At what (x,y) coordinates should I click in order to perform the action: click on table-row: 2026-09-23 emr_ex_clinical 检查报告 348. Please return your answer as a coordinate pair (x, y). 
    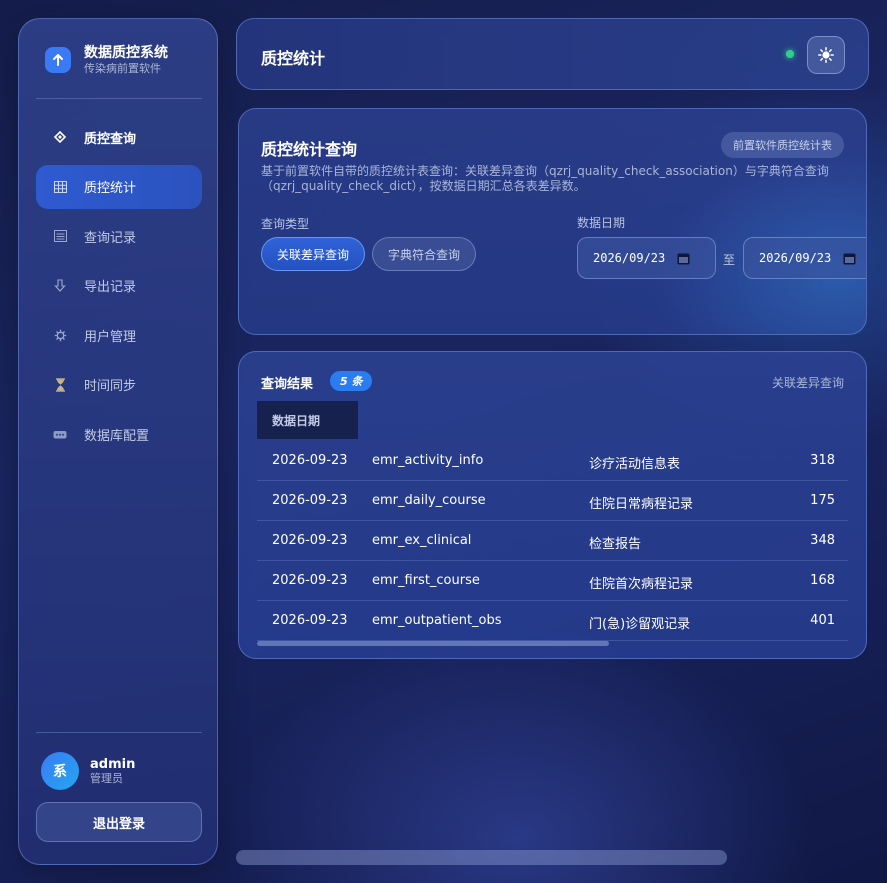
    Looking at the image, I should click on (552, 541).